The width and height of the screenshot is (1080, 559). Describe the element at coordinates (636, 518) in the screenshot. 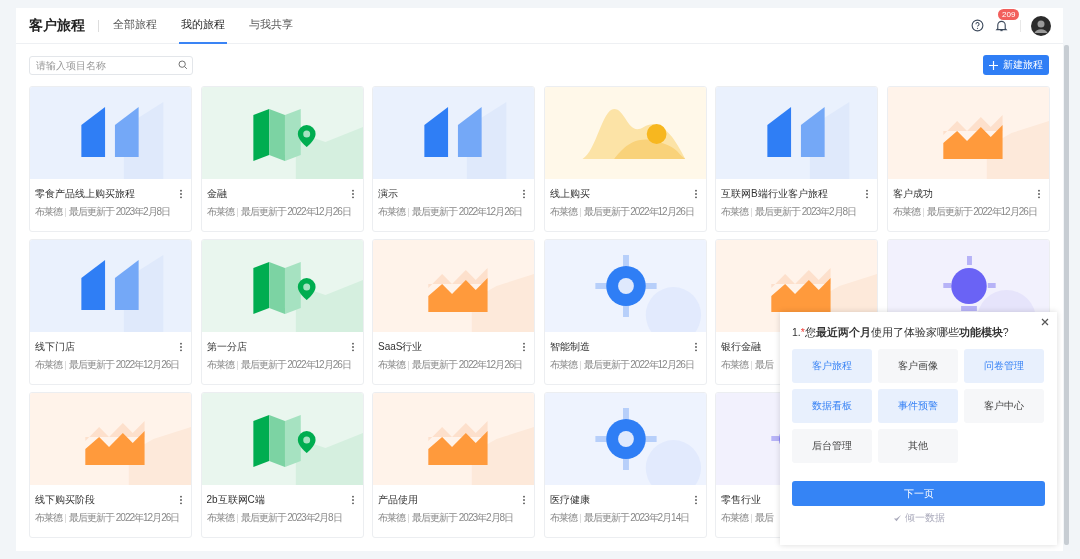

I see `card-updated: 最后更新于 2023年2月14日` at that location.